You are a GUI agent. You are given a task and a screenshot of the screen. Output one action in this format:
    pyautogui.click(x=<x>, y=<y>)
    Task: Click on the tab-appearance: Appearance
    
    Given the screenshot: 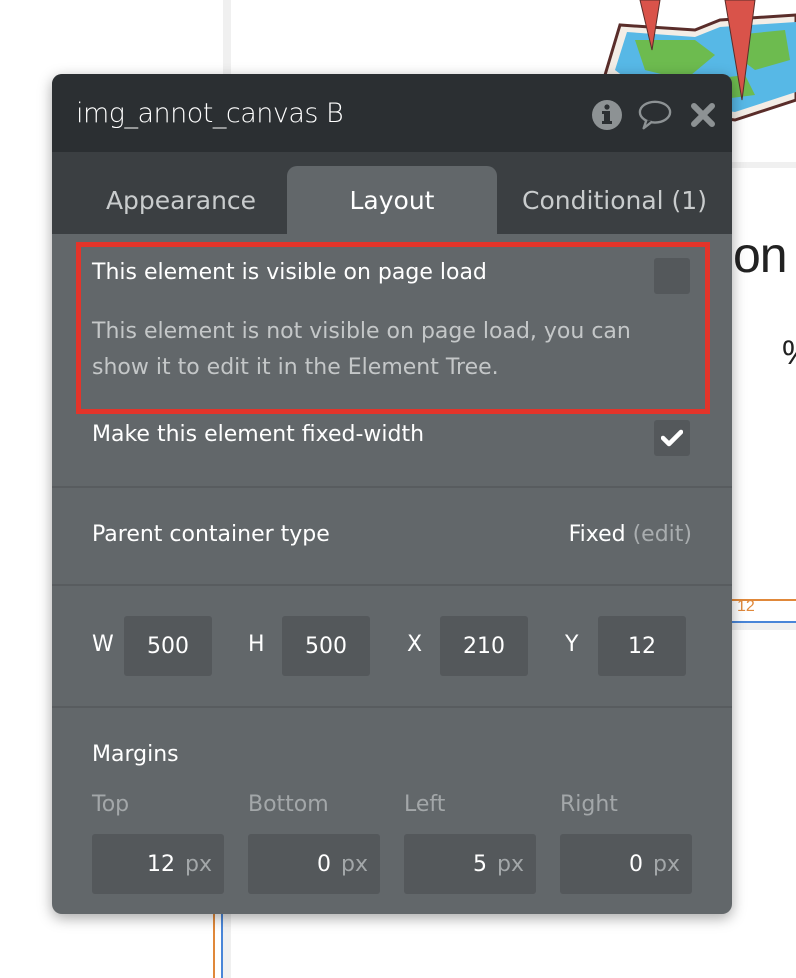 What is the action you would take?
    pyautogui.click(x=181, y=200)
    